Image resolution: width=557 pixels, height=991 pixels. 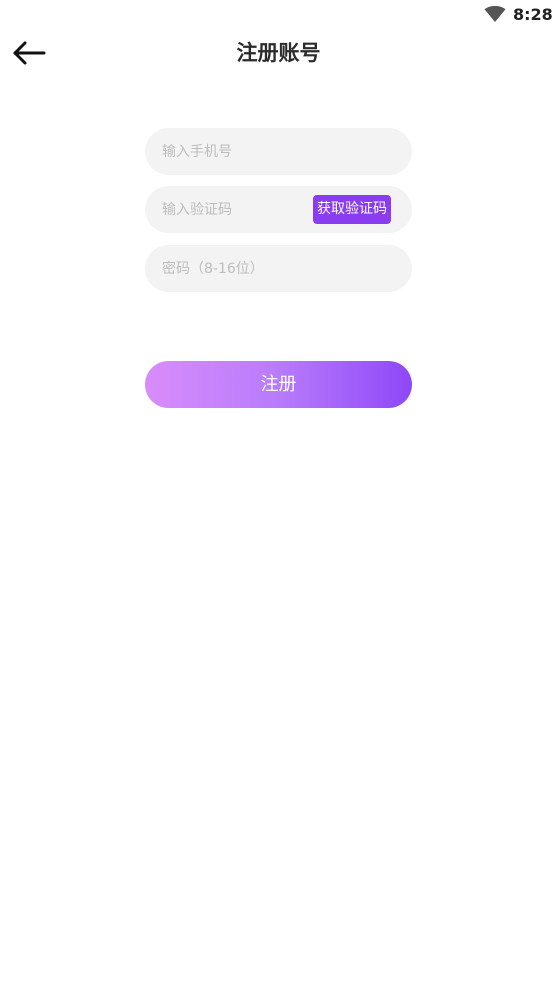 I want to click on phone-input, so click(x=237, y=151).